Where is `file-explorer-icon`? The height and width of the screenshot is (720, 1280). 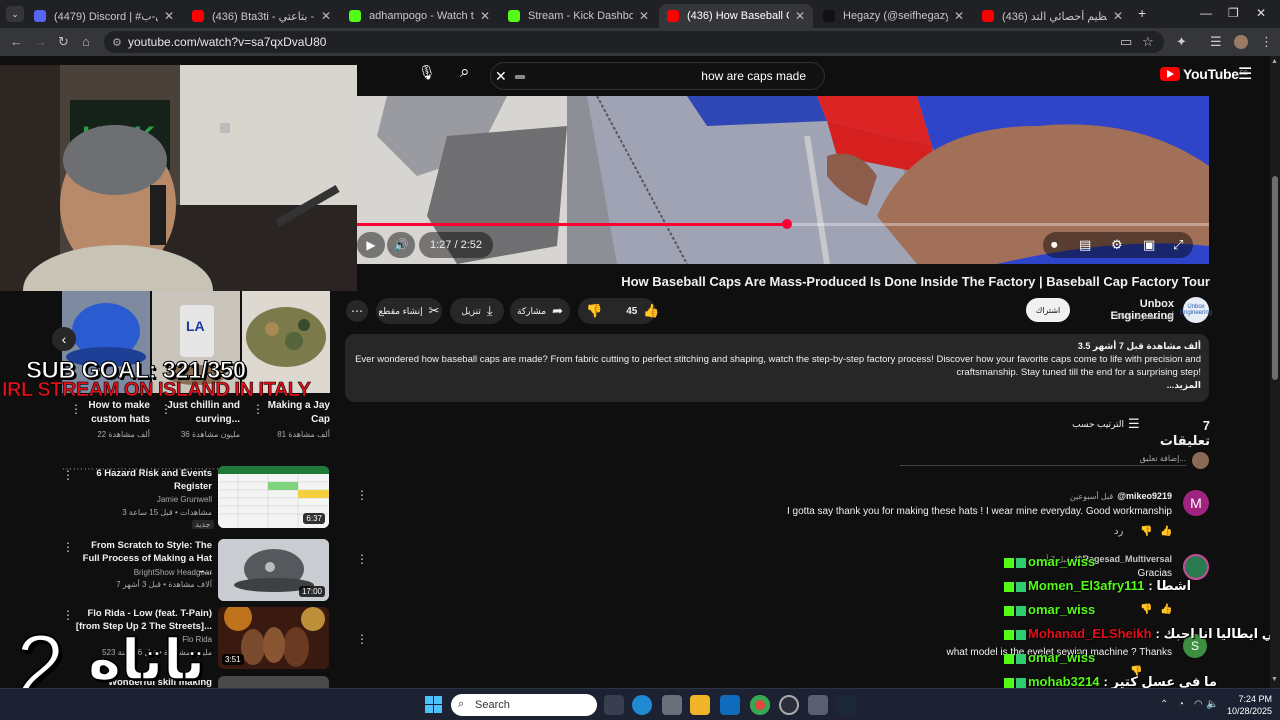
file-explorer-icon is located at coordinates (700, 705).